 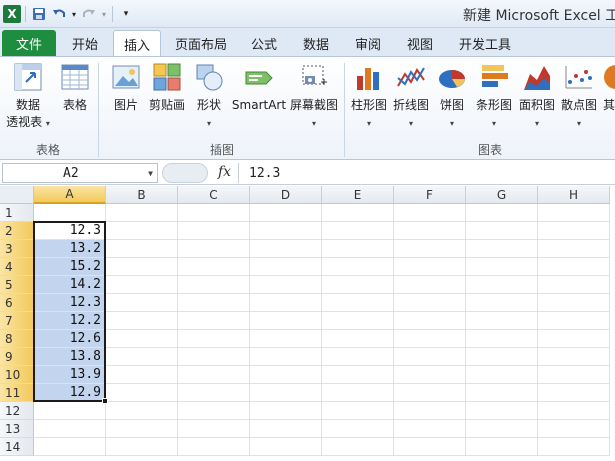 What do you see at coordinates (368, 43) in the screenshot?
I see `tab-review: 审阅` at bounding box center [368, 43].